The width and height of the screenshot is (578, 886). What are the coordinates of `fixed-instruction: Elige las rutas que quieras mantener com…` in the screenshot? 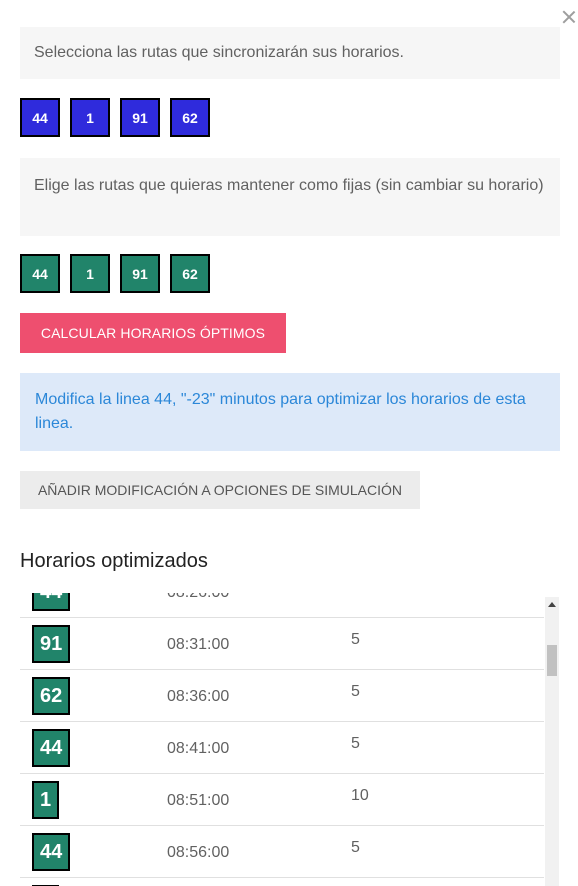 It's located at (290, 197).